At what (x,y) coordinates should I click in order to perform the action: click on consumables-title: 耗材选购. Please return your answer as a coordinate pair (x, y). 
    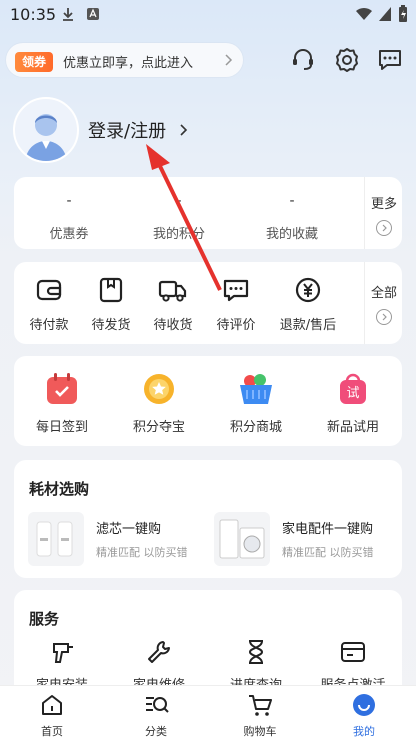
    Looking at the image, I should click on (59, 489).